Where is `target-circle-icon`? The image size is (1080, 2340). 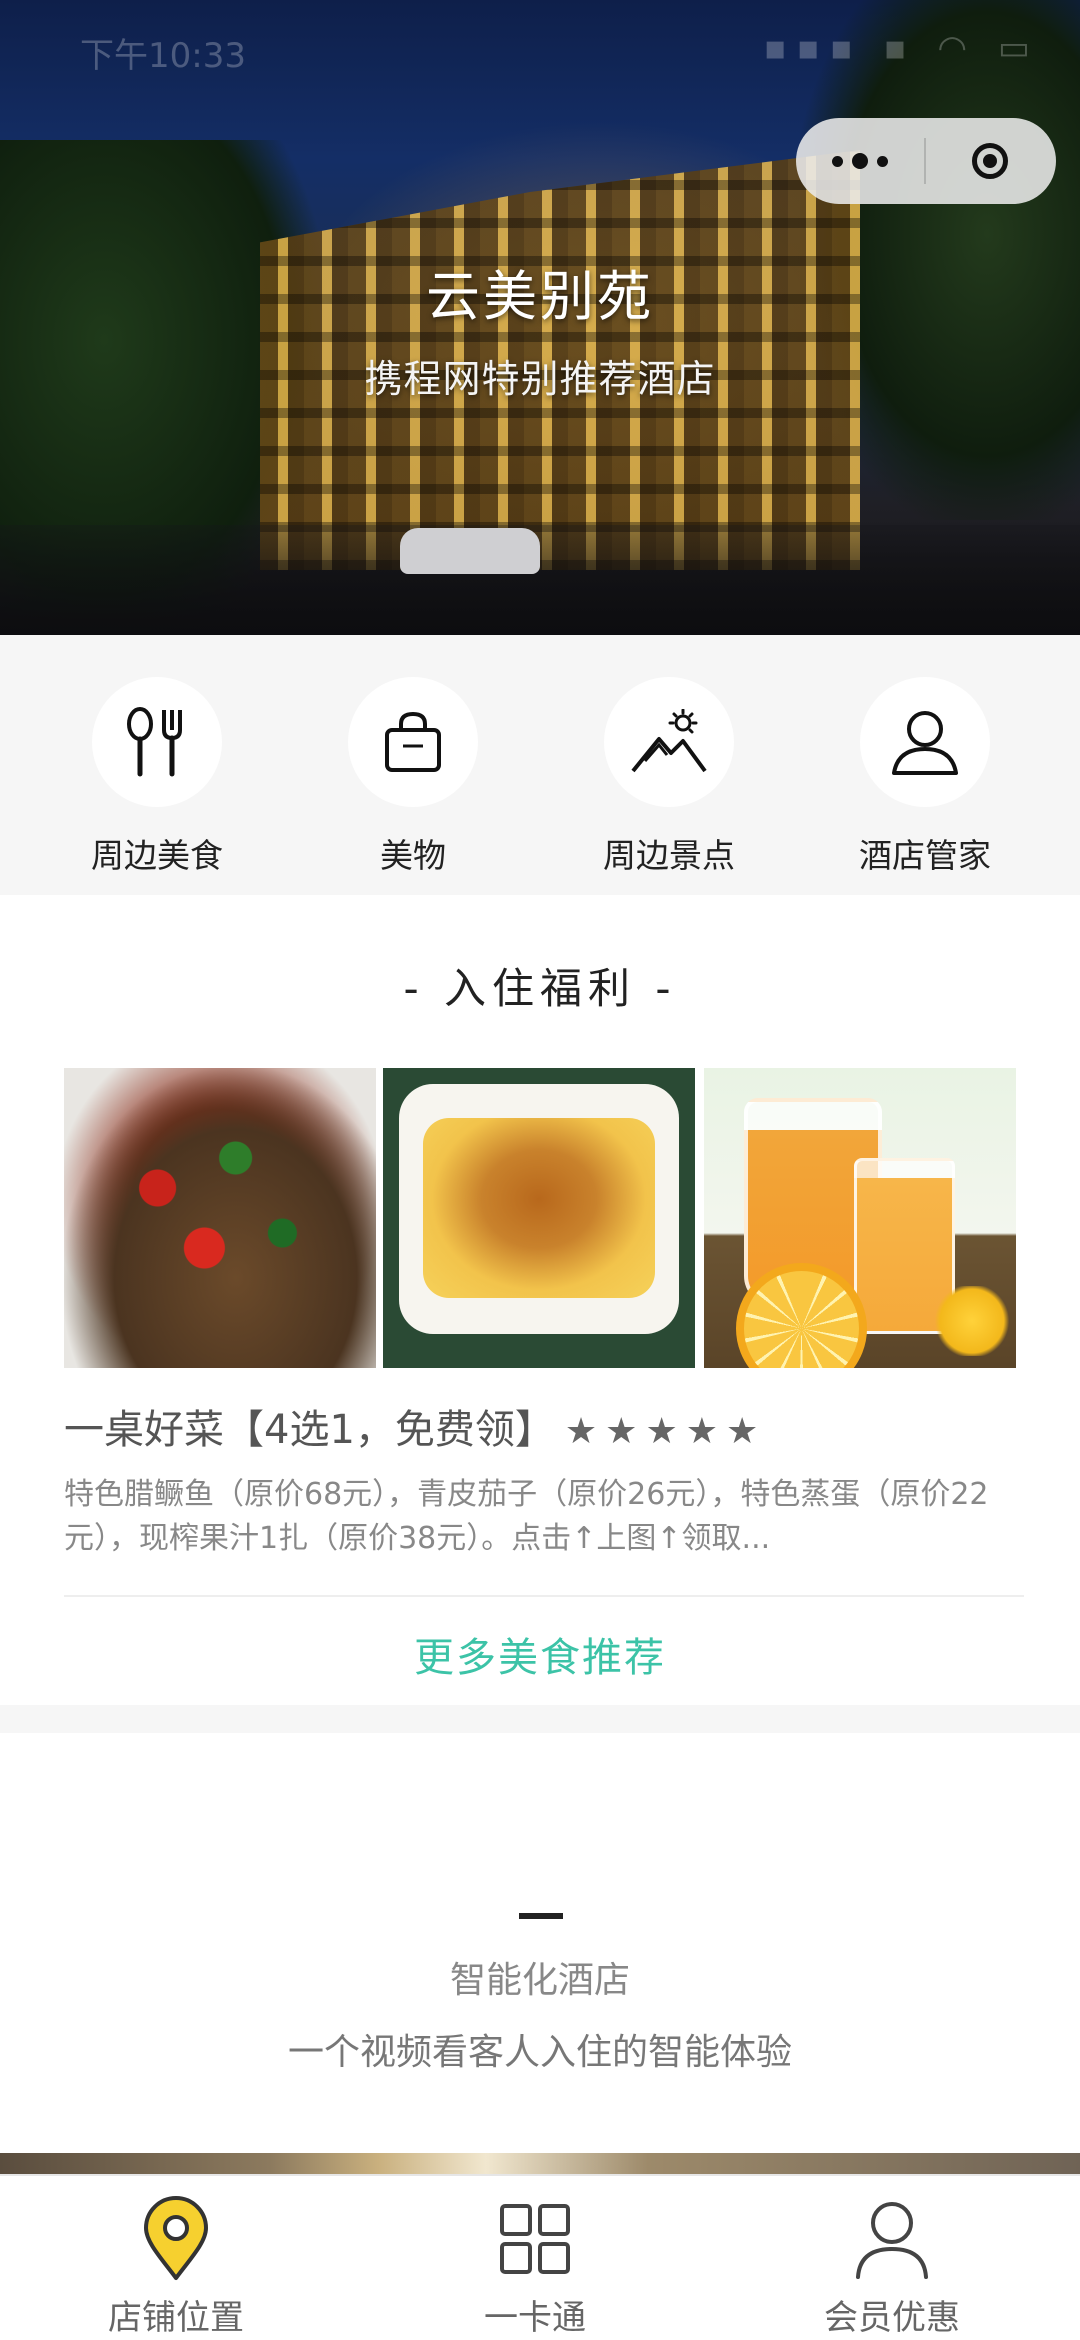
target-circle-icon is located at coordinates (990, 161).